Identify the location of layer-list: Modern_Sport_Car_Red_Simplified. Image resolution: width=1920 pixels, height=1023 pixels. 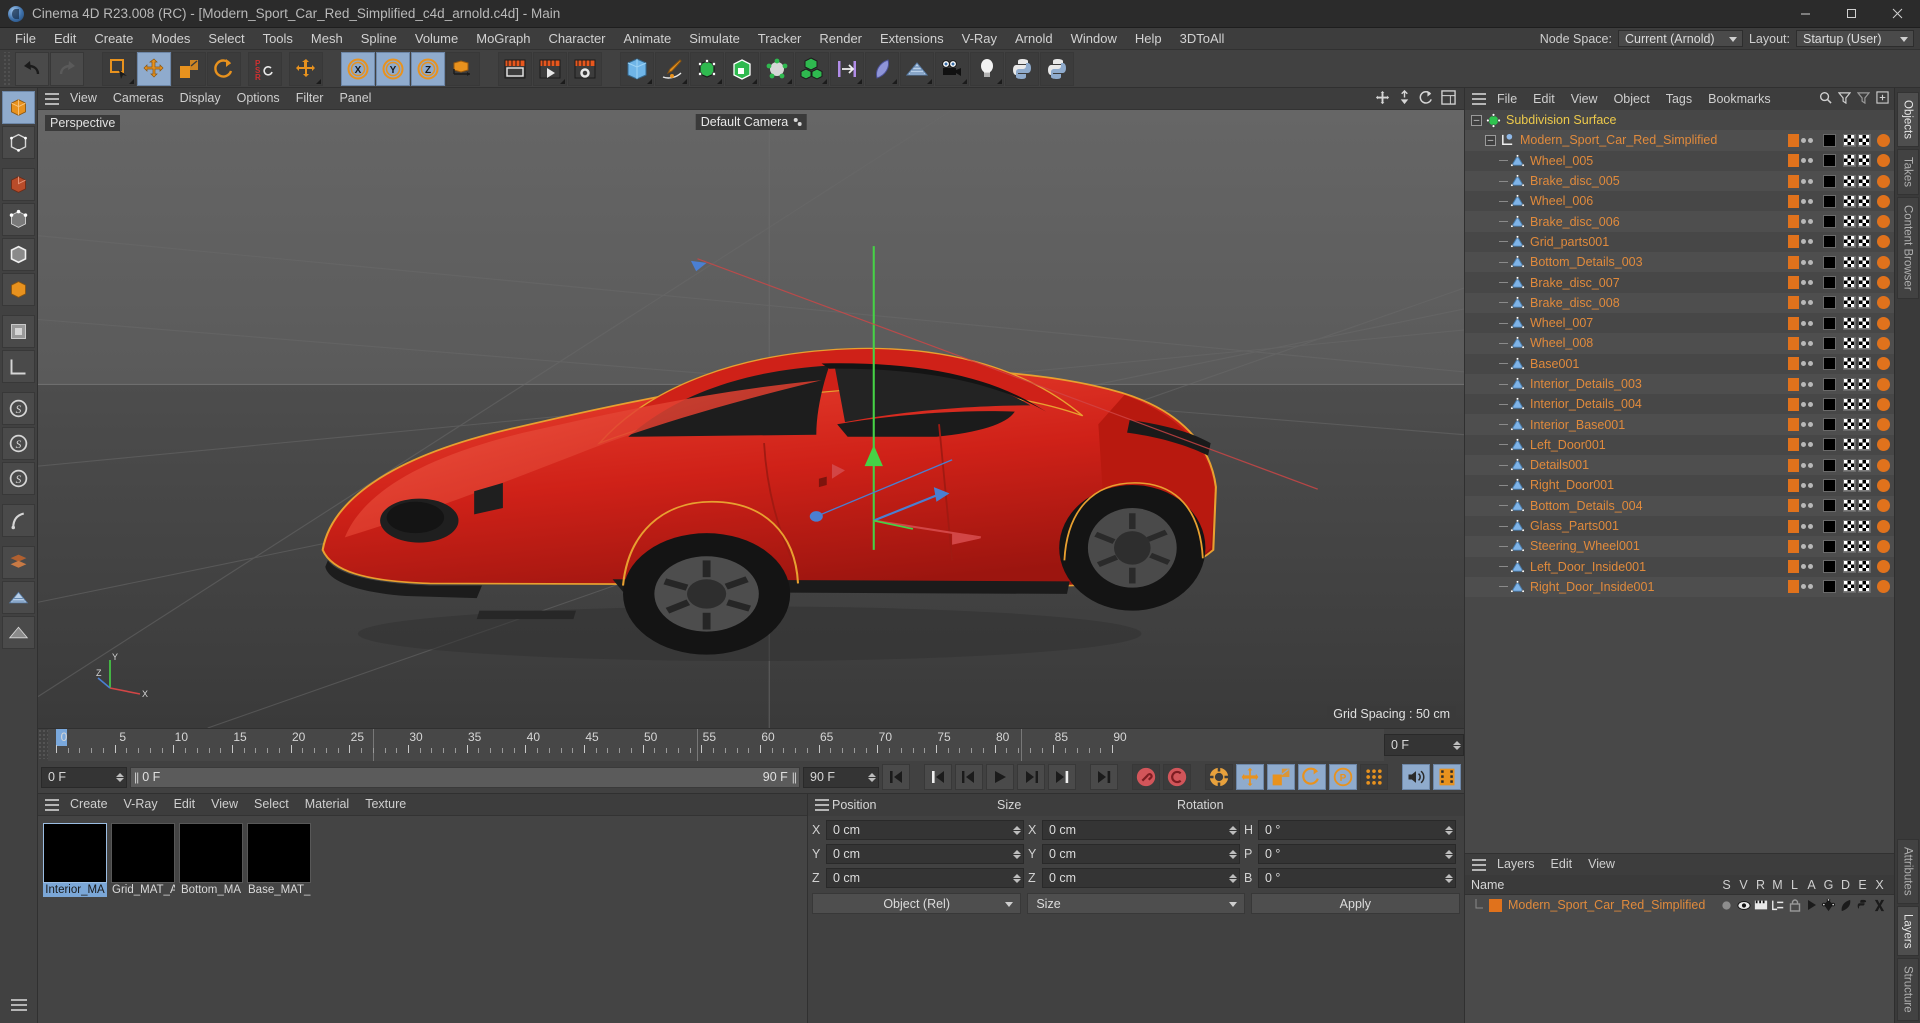
(1679, 959).